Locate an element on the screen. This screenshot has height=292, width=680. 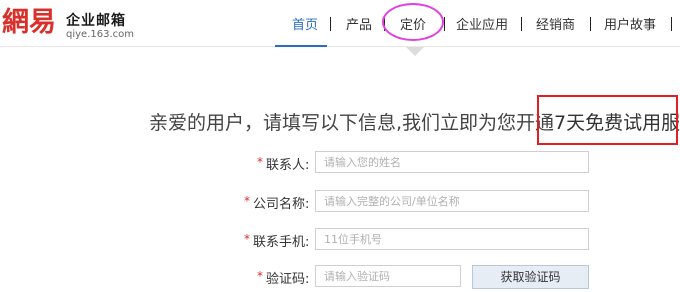
active-tab-indicator is located at coordinates (301, 46).